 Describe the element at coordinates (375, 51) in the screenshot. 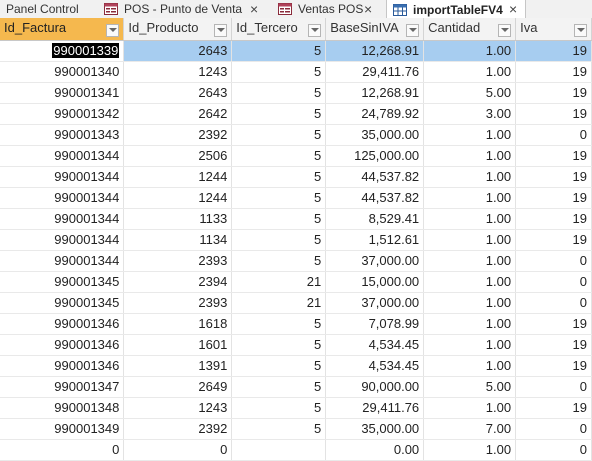

I see `cell-basesiniva: 12,268.91` at that location.